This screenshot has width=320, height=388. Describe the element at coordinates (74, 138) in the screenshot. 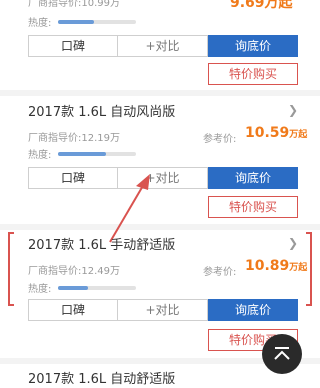

I see `guide-price-label: 厂商指导价:12.19万` at that location.